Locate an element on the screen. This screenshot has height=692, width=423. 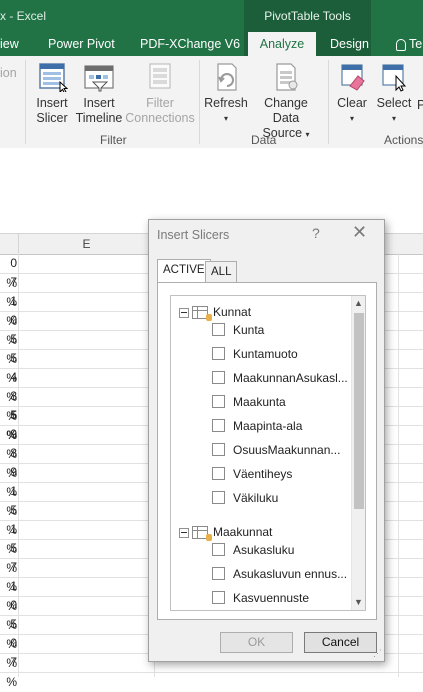
field-item-kunta: Kunta is located at coordinates (238, 330).